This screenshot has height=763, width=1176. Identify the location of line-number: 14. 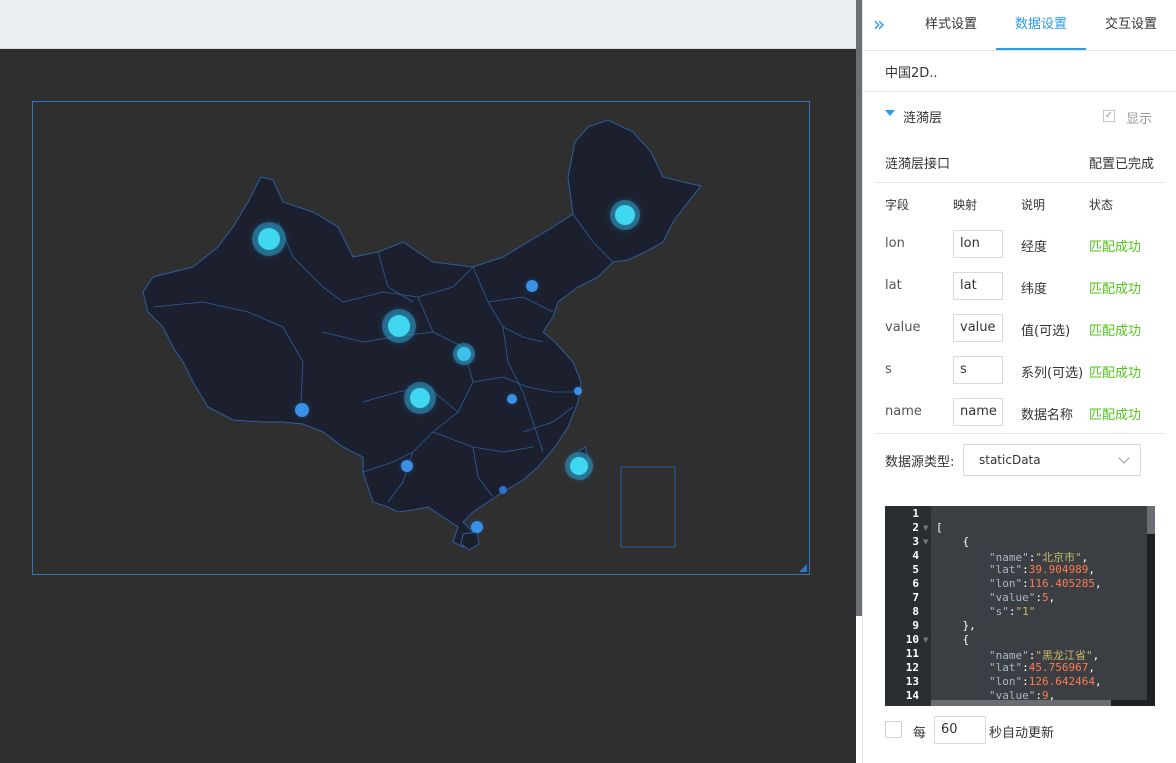
(912, 695).